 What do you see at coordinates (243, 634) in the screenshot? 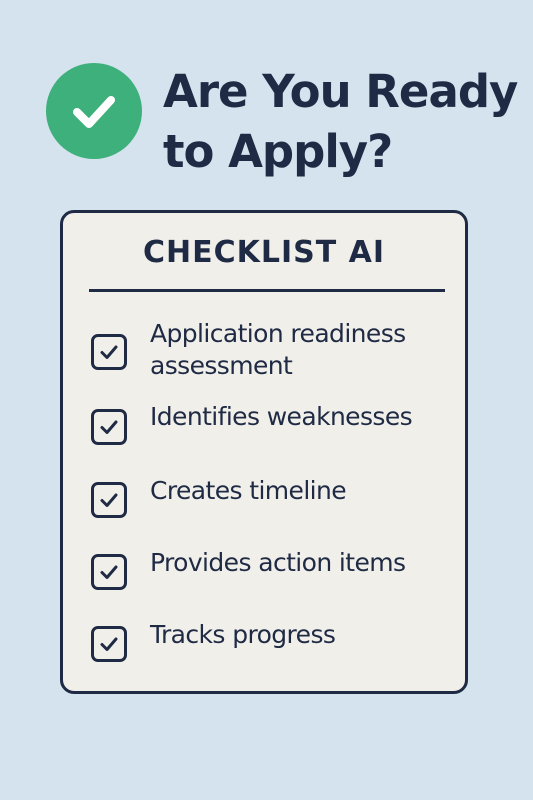
I see `checklist-item-label: Tracks progress` at bounding box center [243, 634].